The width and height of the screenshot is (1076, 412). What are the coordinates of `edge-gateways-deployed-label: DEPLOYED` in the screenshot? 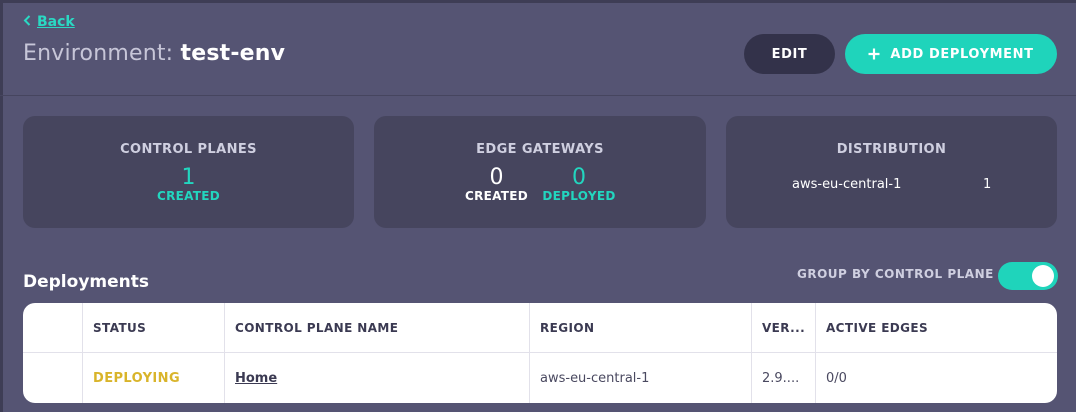 It's located at (579, 196).